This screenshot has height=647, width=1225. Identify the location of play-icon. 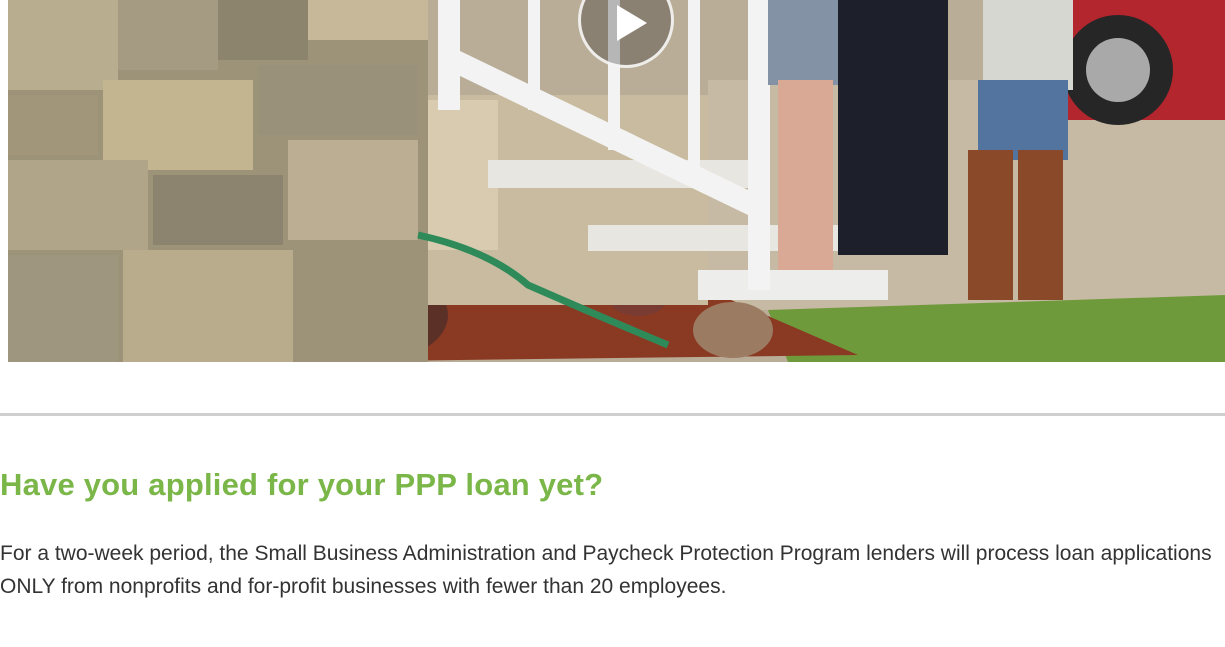
(632, 23).